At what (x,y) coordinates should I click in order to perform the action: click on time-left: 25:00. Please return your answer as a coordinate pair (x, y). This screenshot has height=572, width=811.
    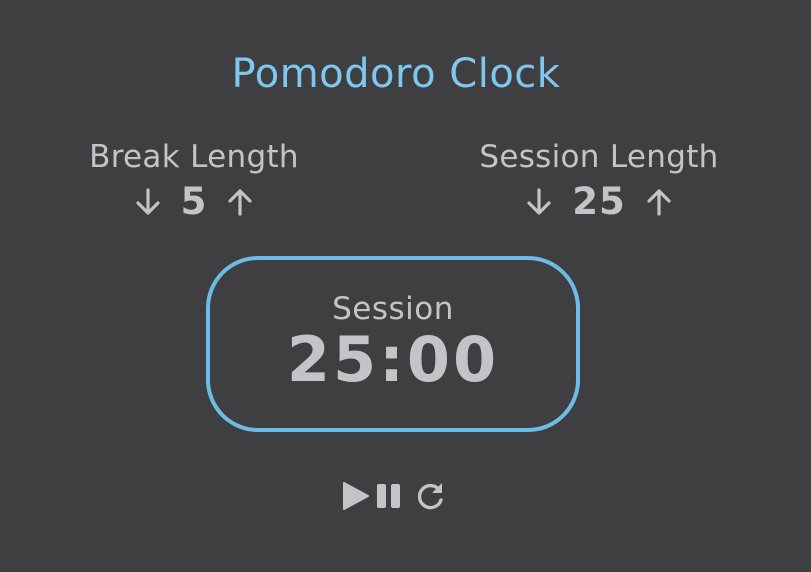
    Looking at the image, I should click on (393, 359).